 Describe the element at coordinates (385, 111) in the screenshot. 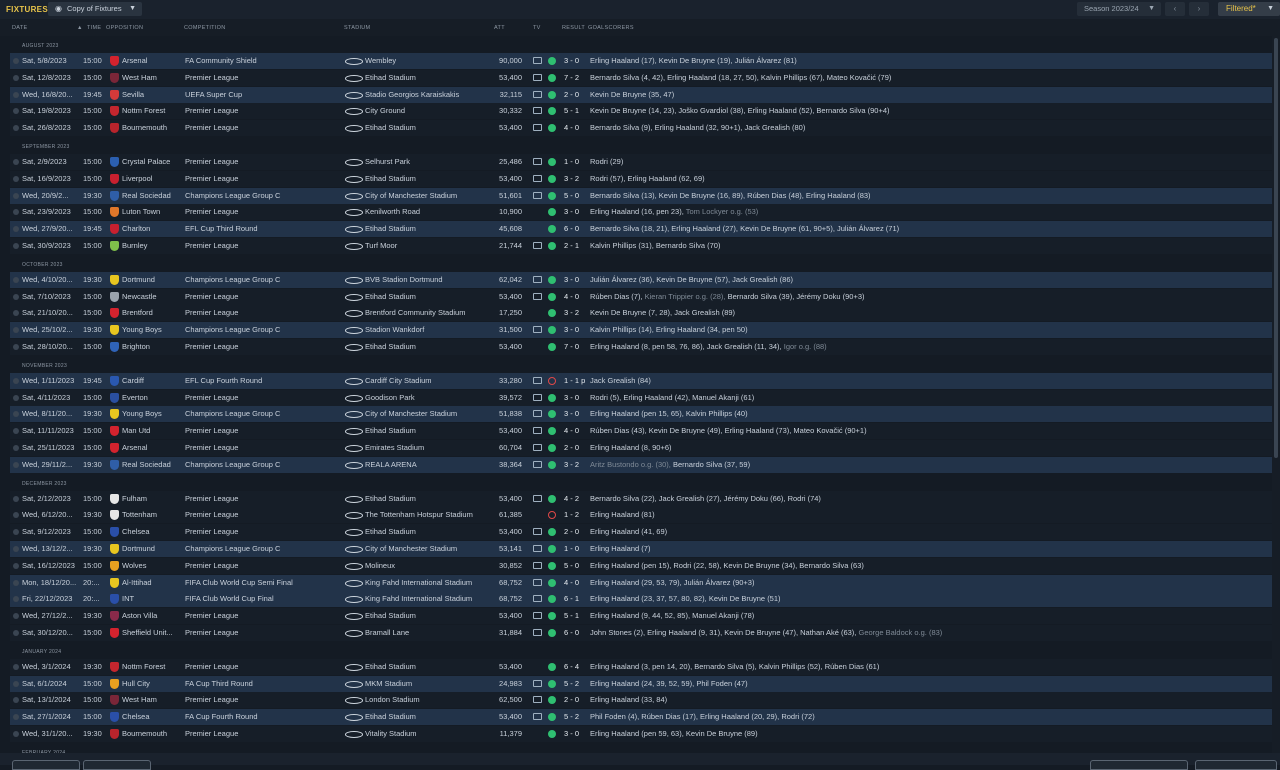

I see `stadium-name: City Ground` at that location.